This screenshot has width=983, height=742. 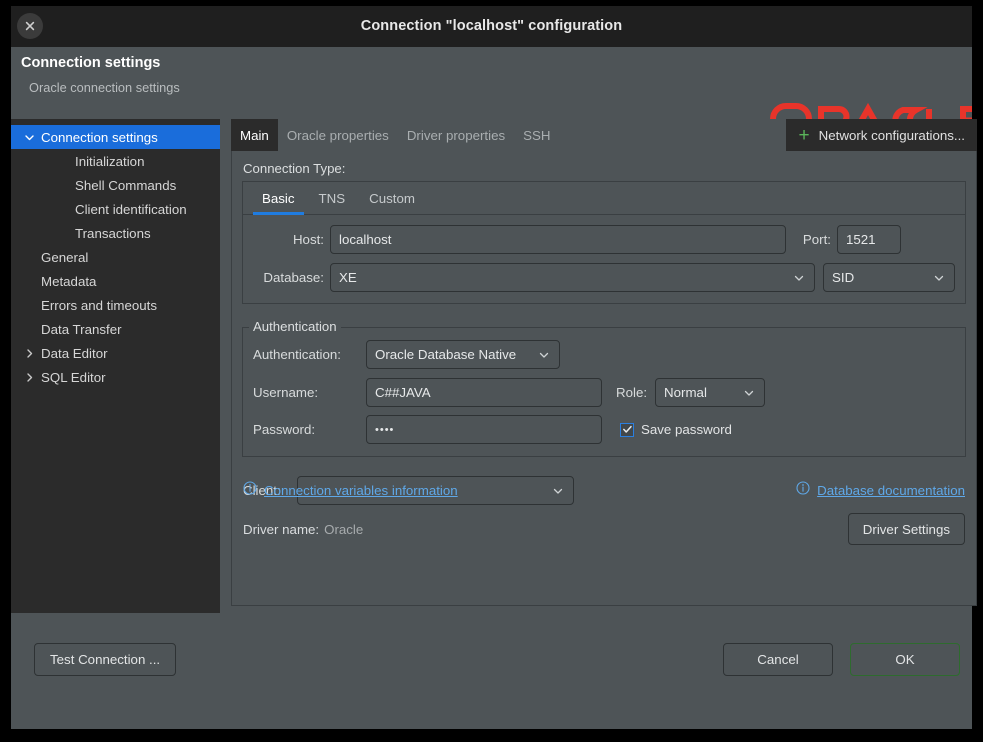 I want to click on sidebar-item-metadata: Metadata, so click(x=115, y=281).